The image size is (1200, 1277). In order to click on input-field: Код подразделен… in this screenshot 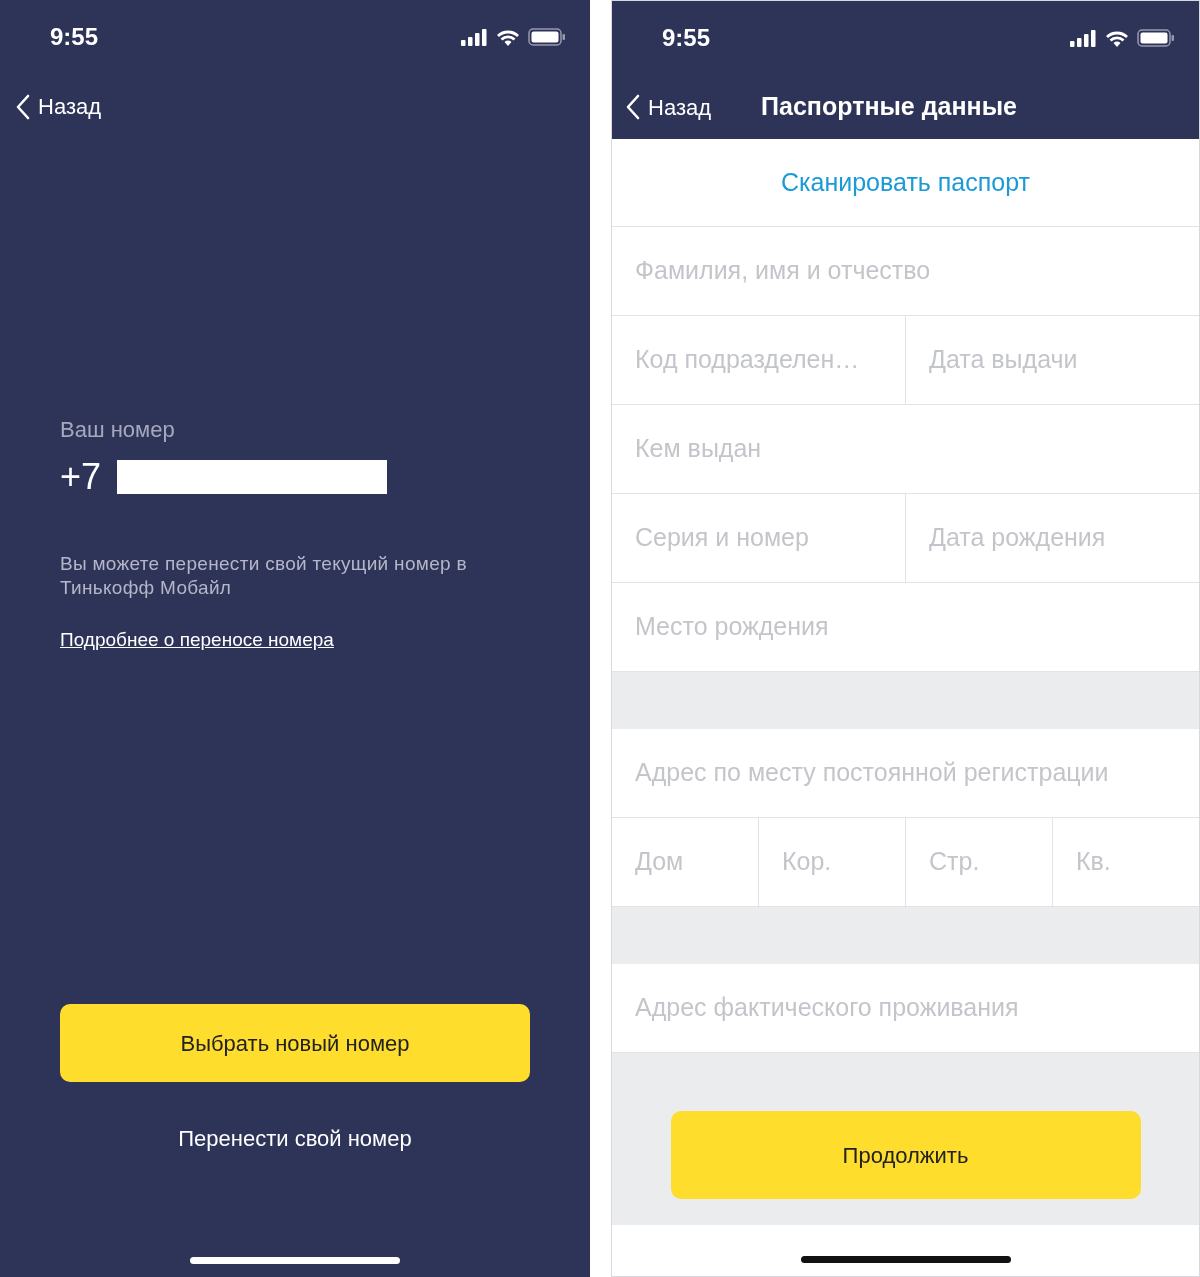, I will do `click(759, 360)`.